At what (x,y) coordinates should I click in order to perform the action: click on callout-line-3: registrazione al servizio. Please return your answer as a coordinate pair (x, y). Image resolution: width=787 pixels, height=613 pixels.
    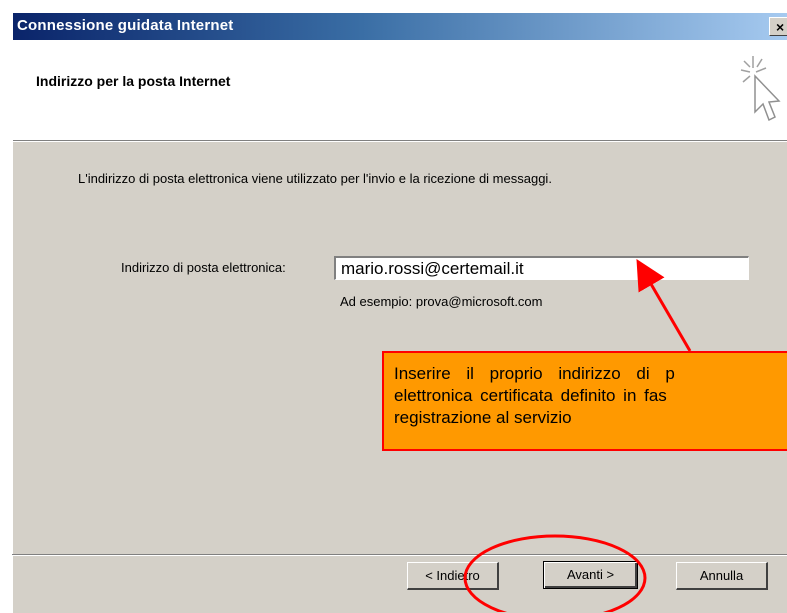
    Looking at the image, I should click on (483, 417).